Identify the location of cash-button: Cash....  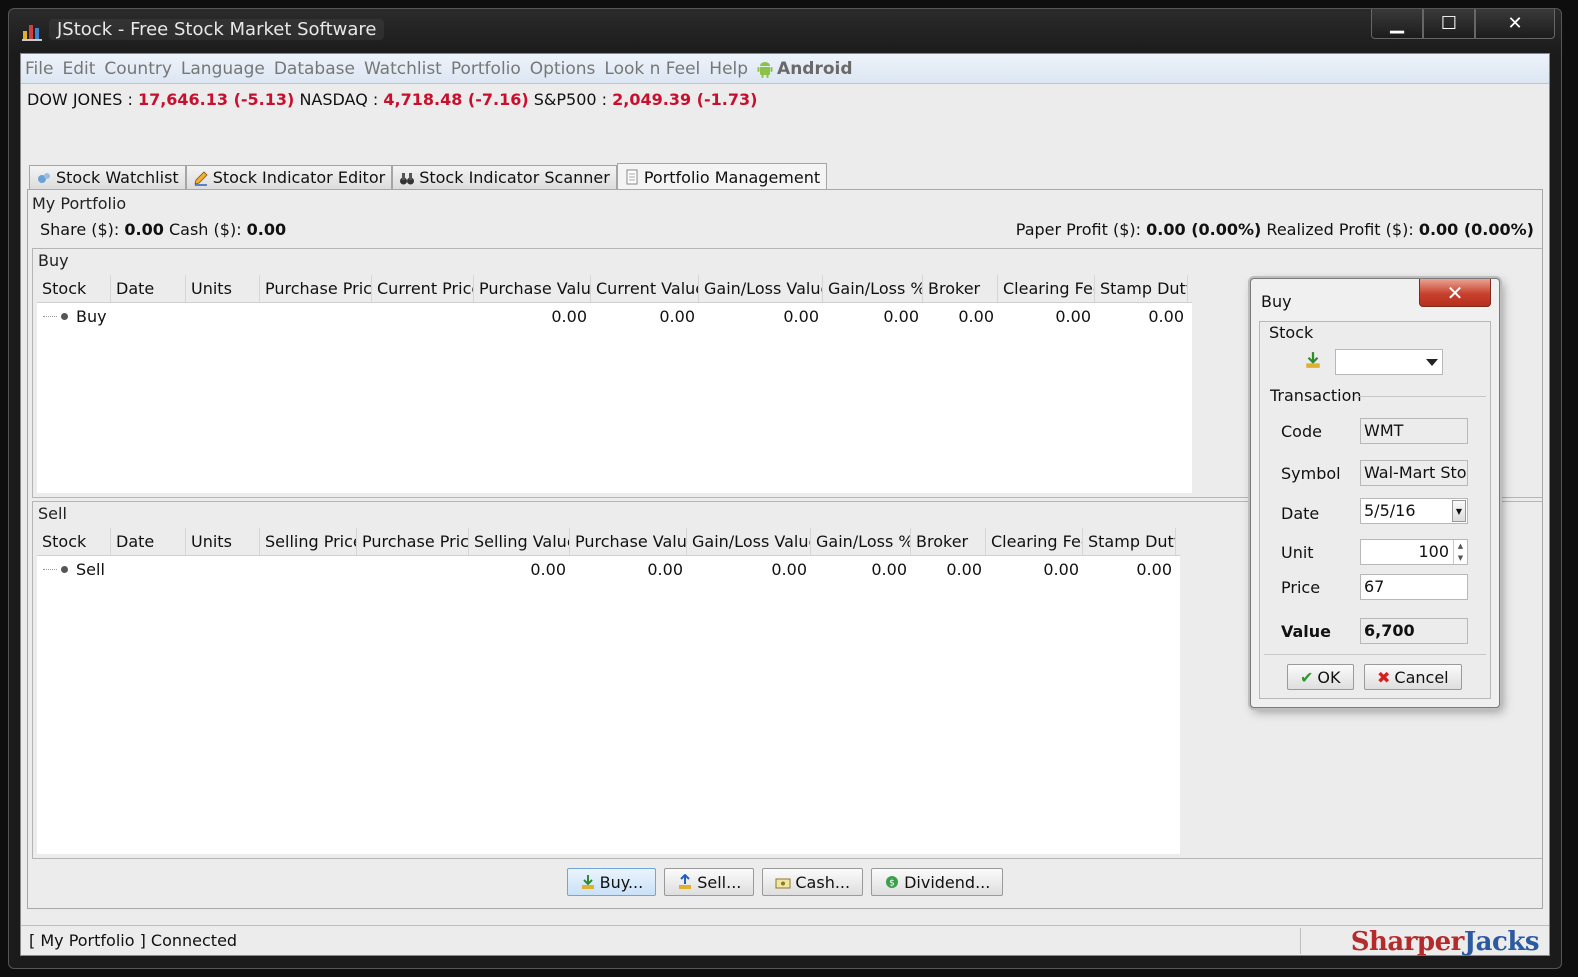
(813, 882).